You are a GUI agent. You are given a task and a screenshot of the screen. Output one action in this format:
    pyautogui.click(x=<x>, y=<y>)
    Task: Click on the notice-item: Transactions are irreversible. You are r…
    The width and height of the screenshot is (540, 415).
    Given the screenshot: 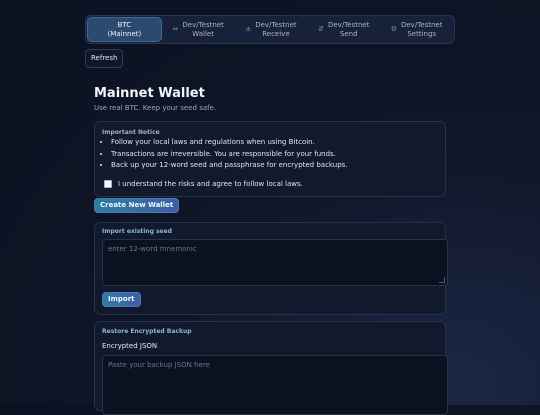 What is the action you would take?
    pyautogui.click(x=229, y=155)
    